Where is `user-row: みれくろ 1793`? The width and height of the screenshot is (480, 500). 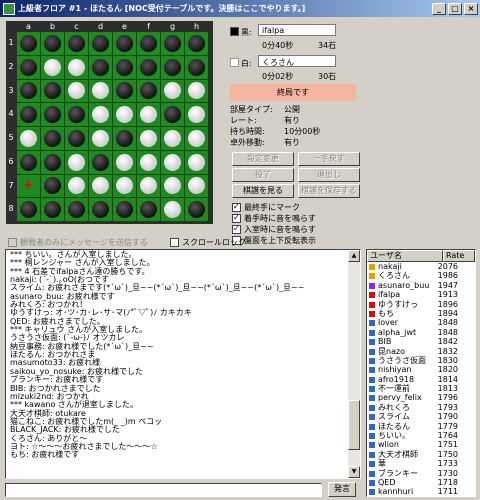 user-row: みれくろ 1793 is located at coordinates (421, 407).